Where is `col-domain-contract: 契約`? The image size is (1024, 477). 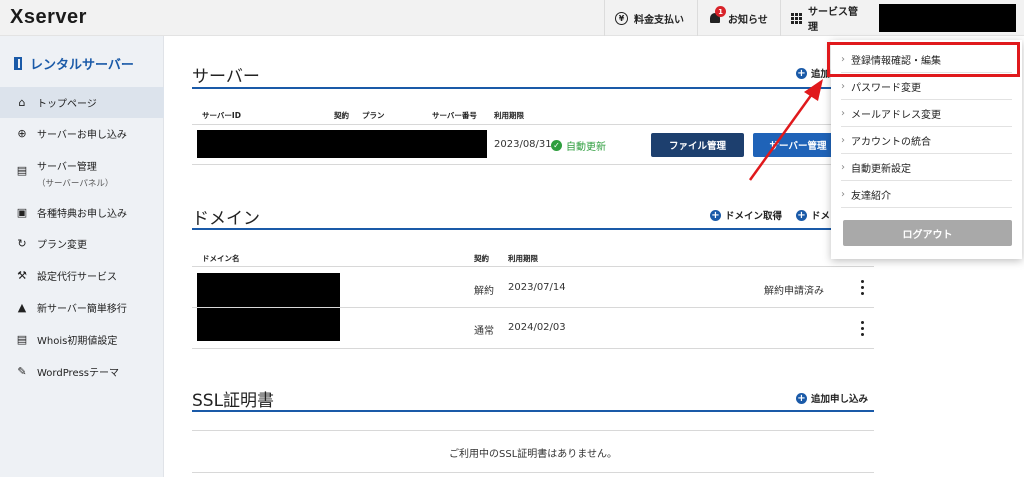
col-domain-contract: 契約 is located at coordinates (481, 258).